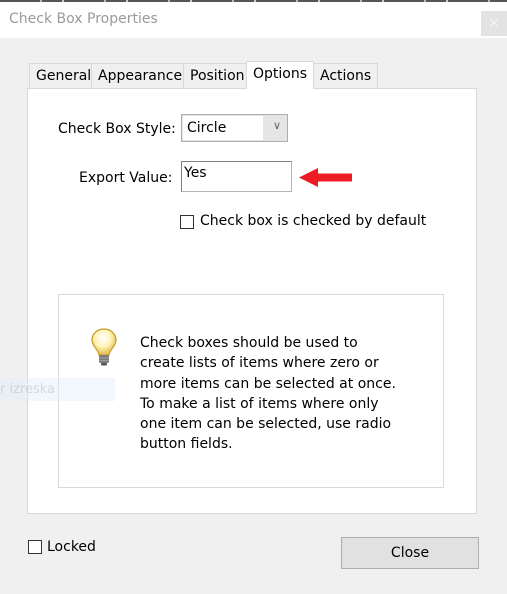  What do you see at coordinates (253, 20) in the screenshot?
I see `title-bar: Check Box Properties ×` at bounding box center [253, 20].